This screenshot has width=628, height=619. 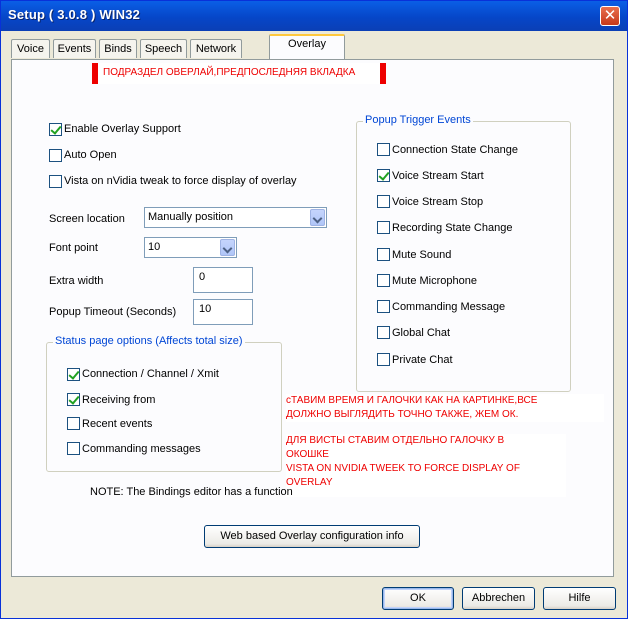 I want to click on status-recent-events-checkbox, so click(x=73, y=423).